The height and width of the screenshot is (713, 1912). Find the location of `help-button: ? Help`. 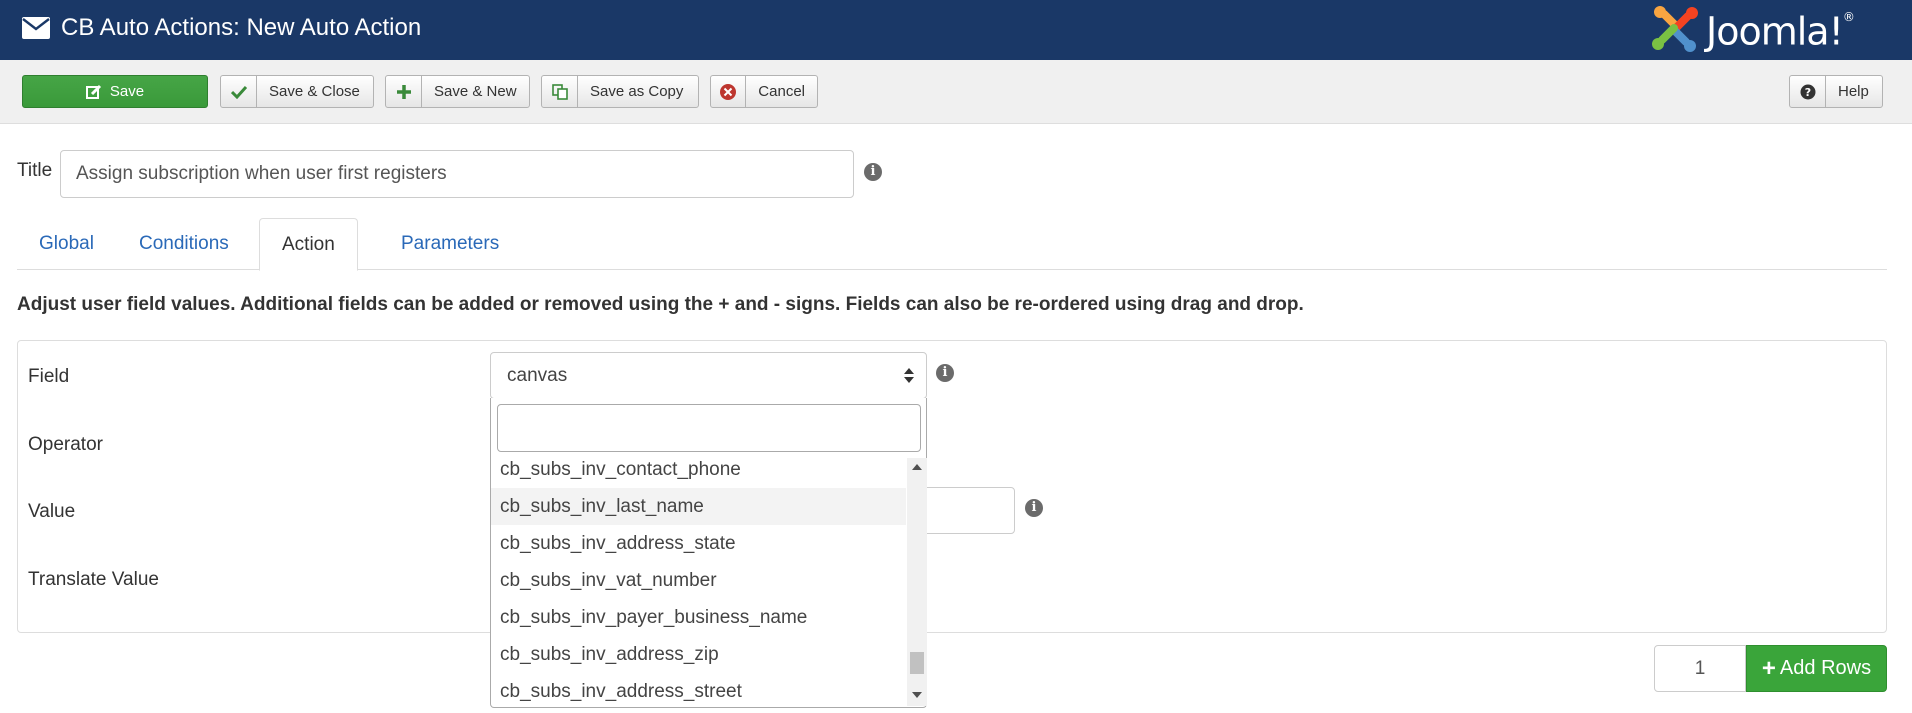

help-button: ? Help is located at coordinates (1836, 91).